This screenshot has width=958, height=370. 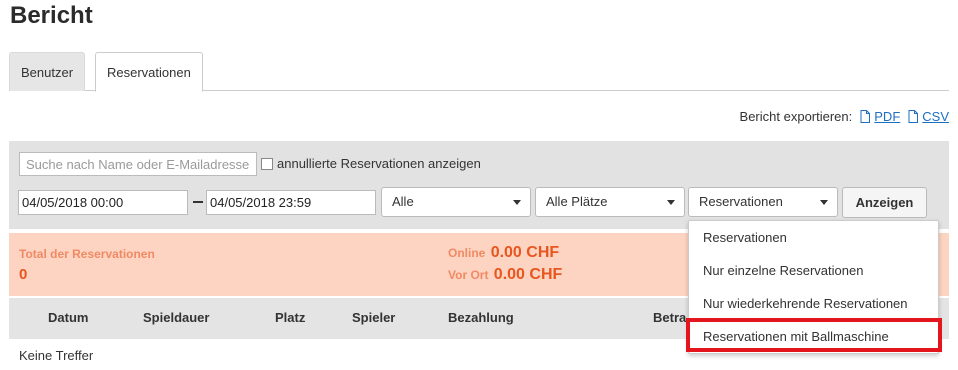 I want to click on type-select-value: Alle, so click(x=403, y=201).